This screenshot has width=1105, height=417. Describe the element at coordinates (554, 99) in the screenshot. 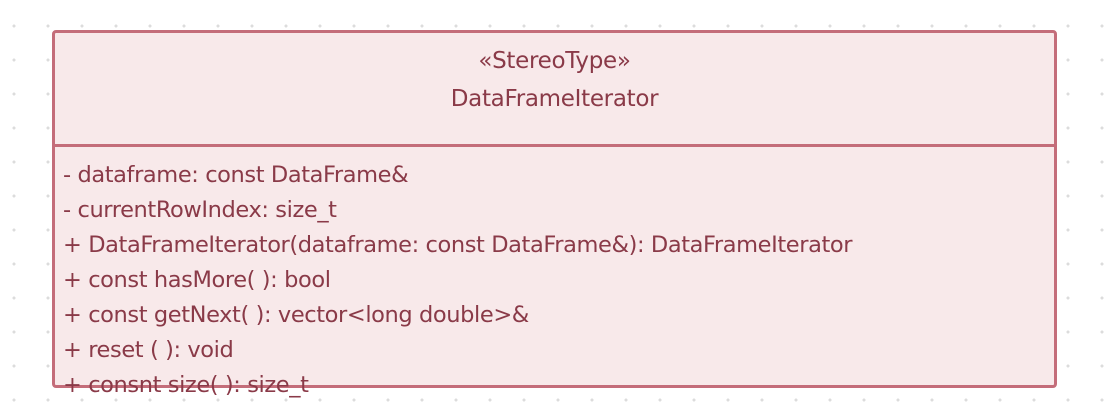

I see `class-name: DataFrameIterator` at that location.